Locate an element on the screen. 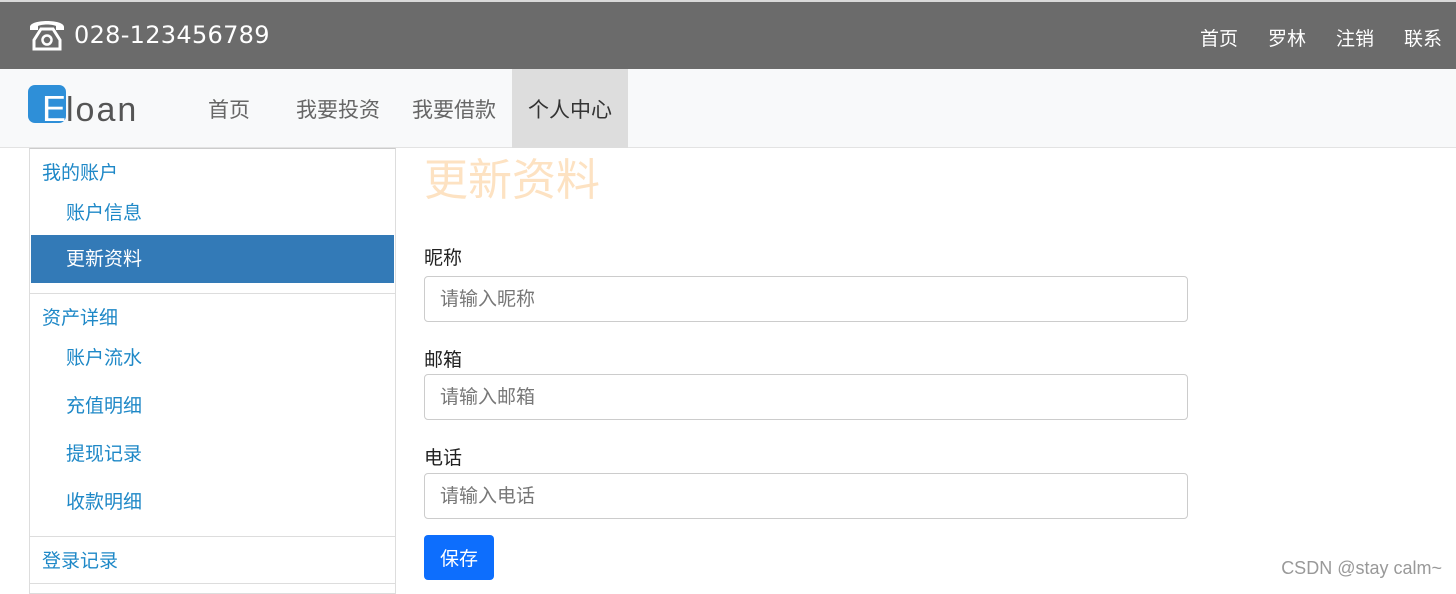  top-link-logout: 注销 is located at coordinates (1355, 37).